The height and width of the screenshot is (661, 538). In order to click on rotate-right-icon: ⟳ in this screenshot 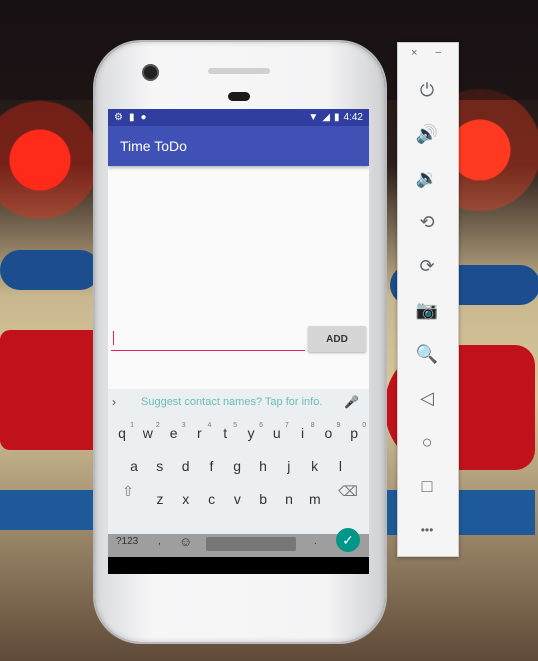, I will do `click(427, 266)`.